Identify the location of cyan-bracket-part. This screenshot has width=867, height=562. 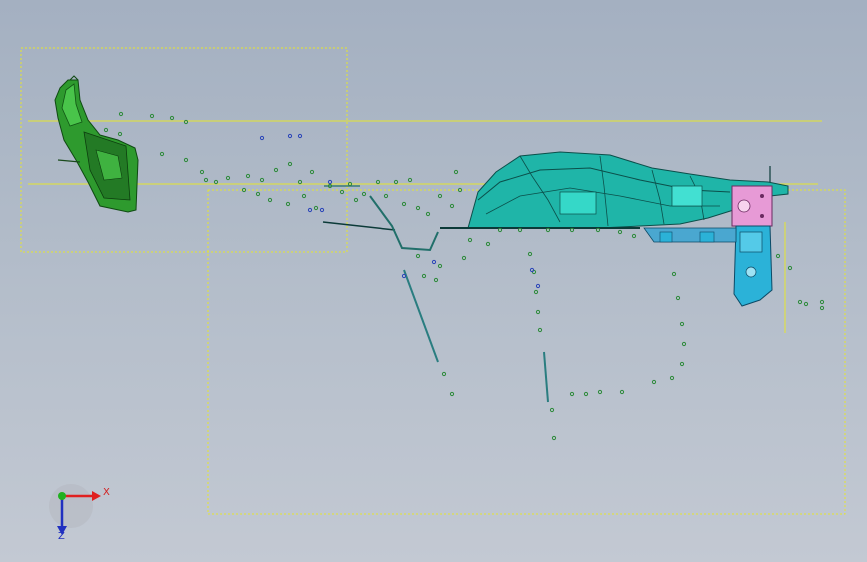
(708, 266).